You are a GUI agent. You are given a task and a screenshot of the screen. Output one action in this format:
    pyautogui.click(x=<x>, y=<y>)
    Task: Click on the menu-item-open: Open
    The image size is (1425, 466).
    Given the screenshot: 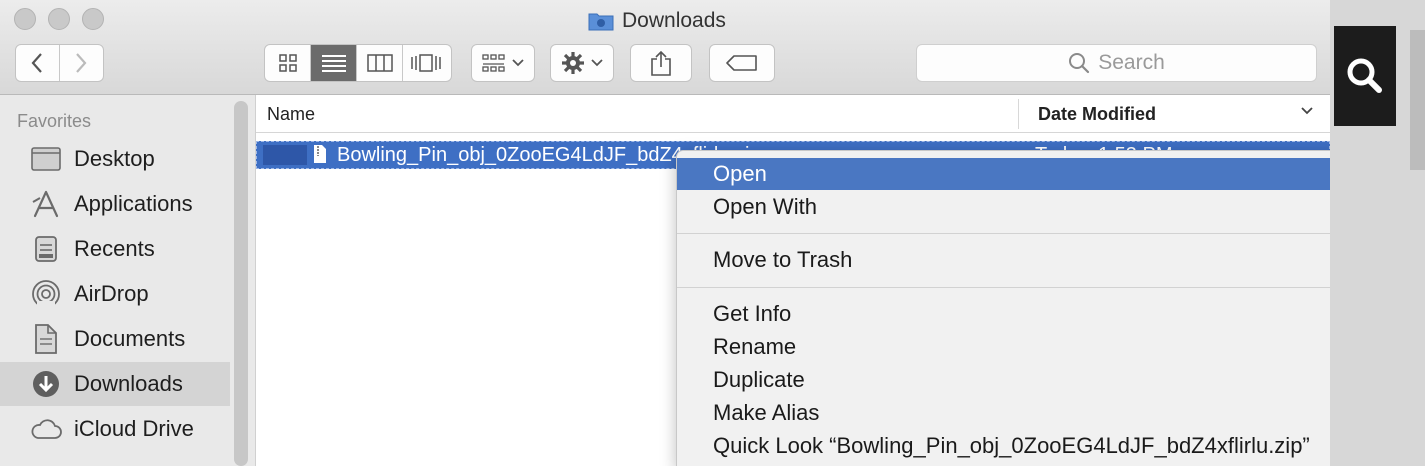 What is the action you would take?
    pyautogui.click(x=1003, y=174)
    